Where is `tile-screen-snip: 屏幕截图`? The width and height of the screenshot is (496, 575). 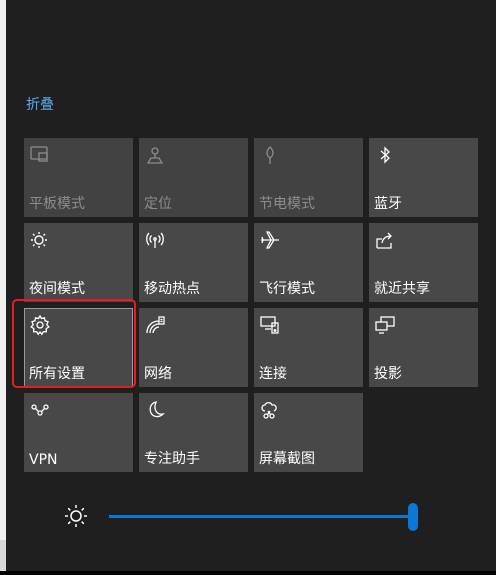 tile-screen-snip: 屏幕截图 is located at coordinates (308, 432).